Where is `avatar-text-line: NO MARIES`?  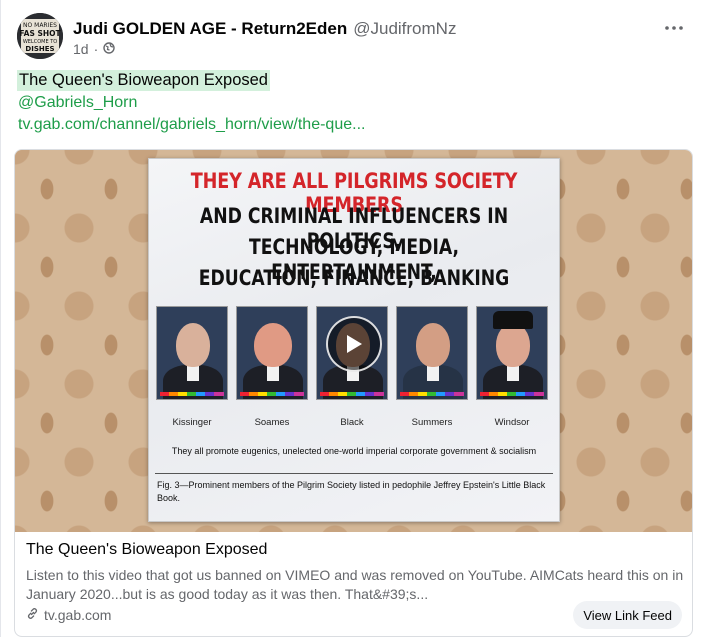
avatar-text-line: NO MARIES is located at coordinates (40, 25).